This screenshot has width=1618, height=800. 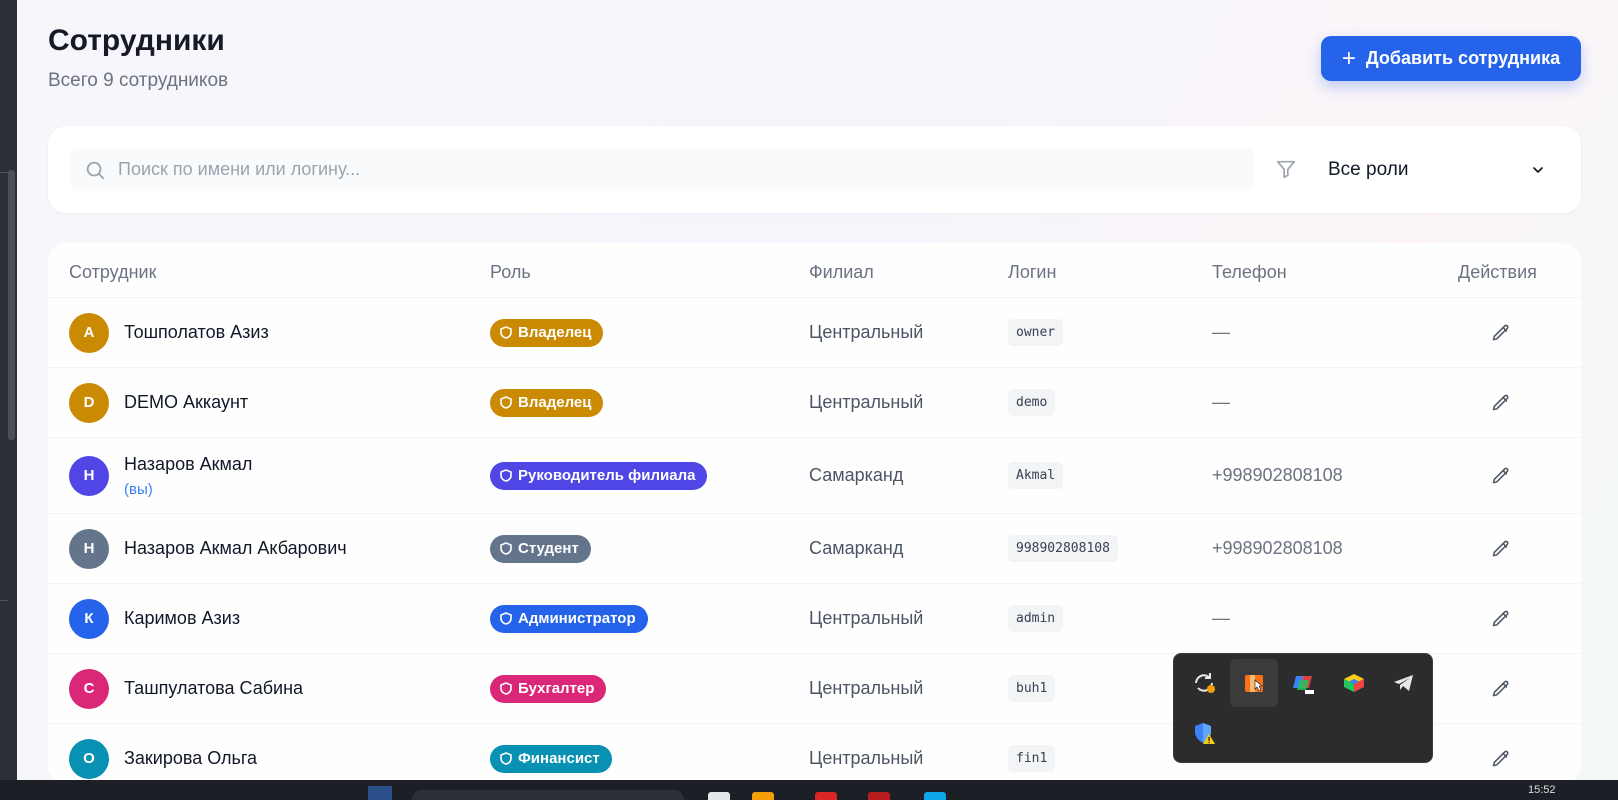 What do you see at coordinates (548, 795) in the screenshot?
I see `taskbar-search` at bounding box center [548, 795].